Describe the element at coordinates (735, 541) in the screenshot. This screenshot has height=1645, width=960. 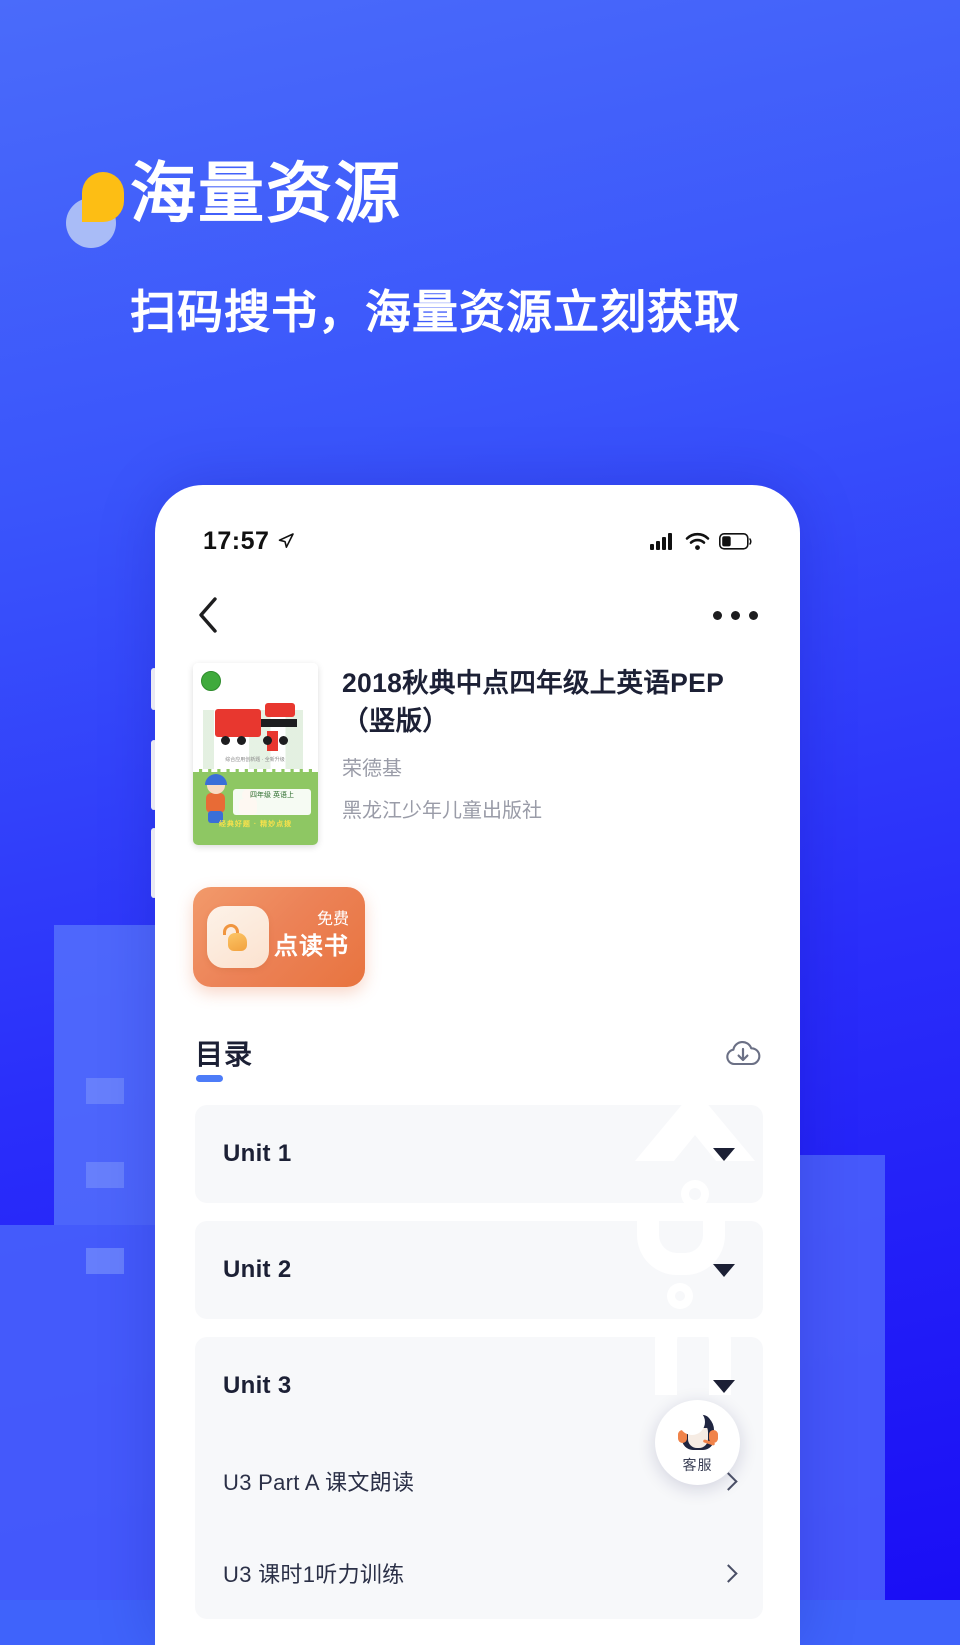
I see `battery-low-icon` at that location.